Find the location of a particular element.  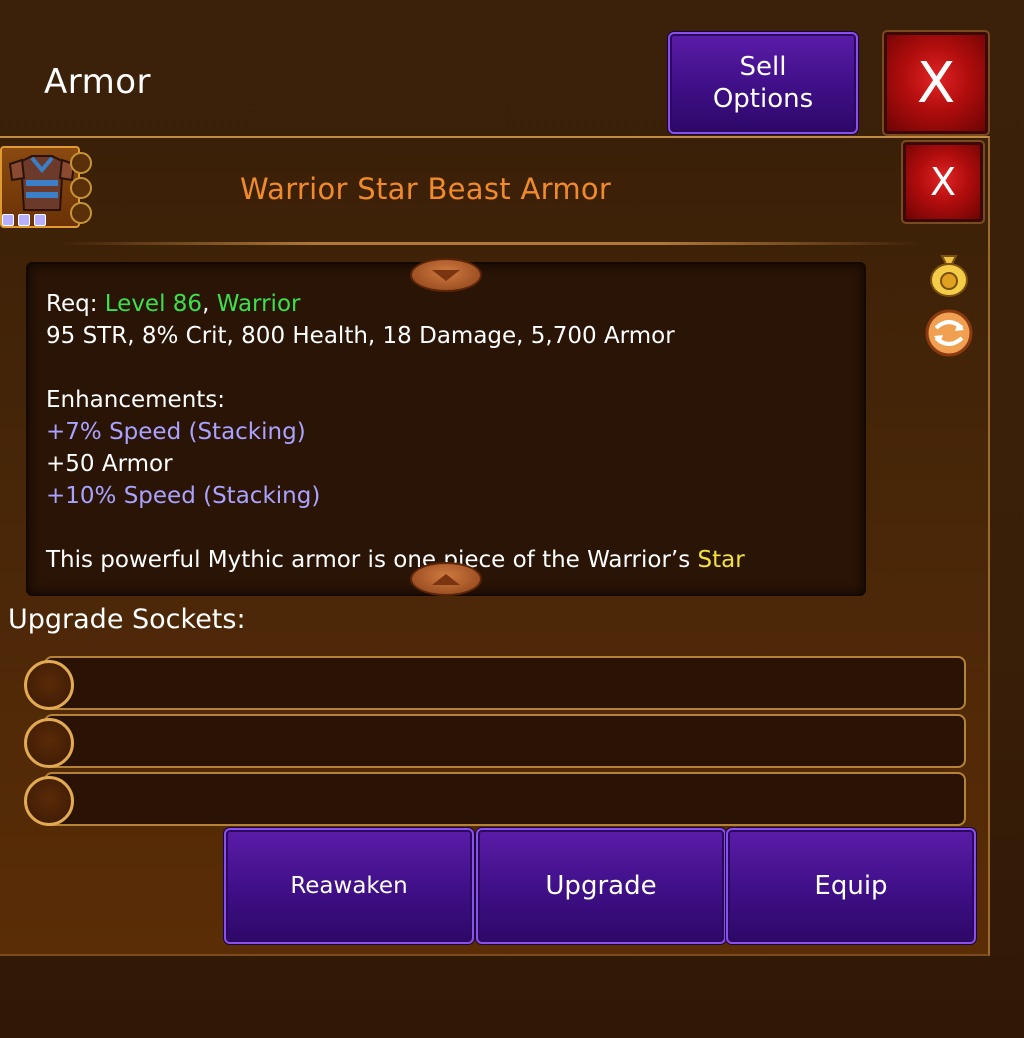

divider is located at coordinates (490, 243).